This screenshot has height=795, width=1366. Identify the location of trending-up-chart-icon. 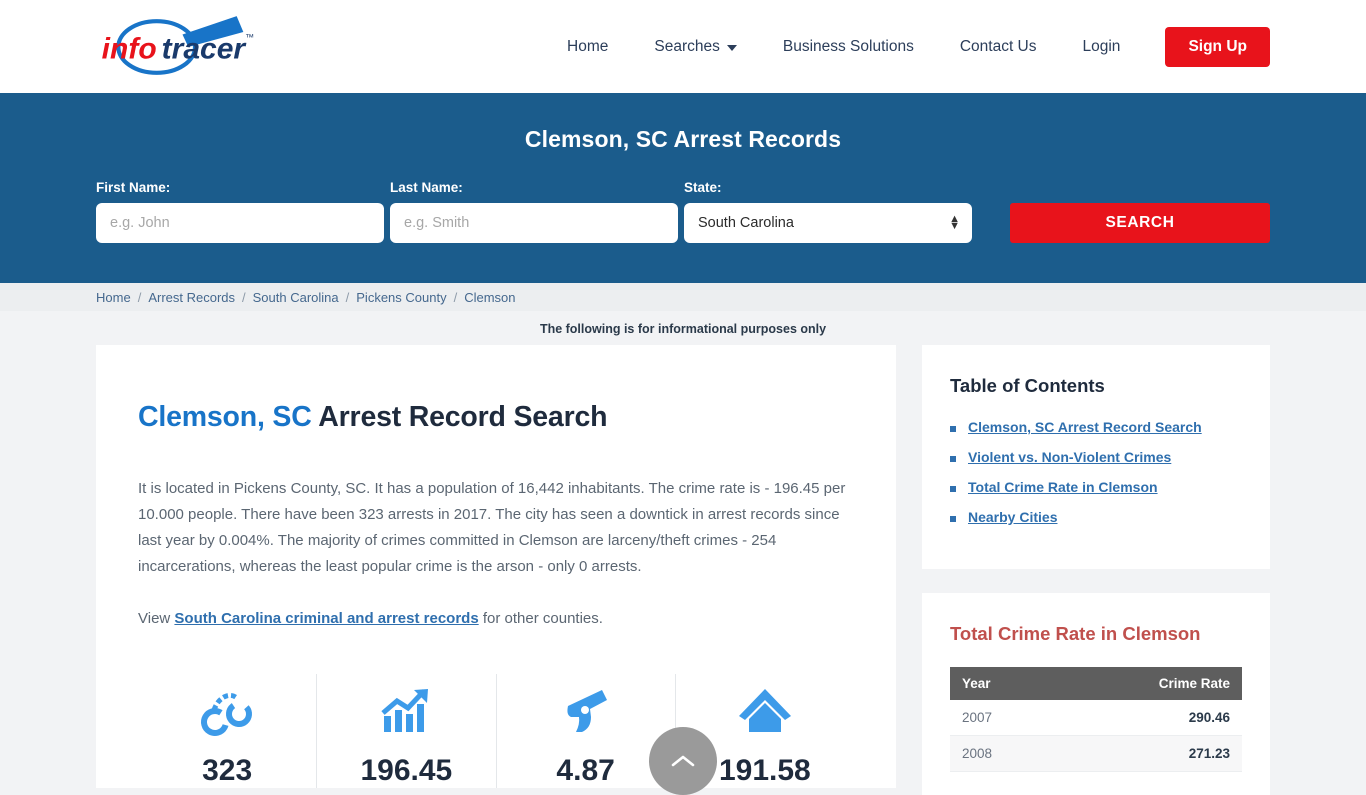
(406, 712).